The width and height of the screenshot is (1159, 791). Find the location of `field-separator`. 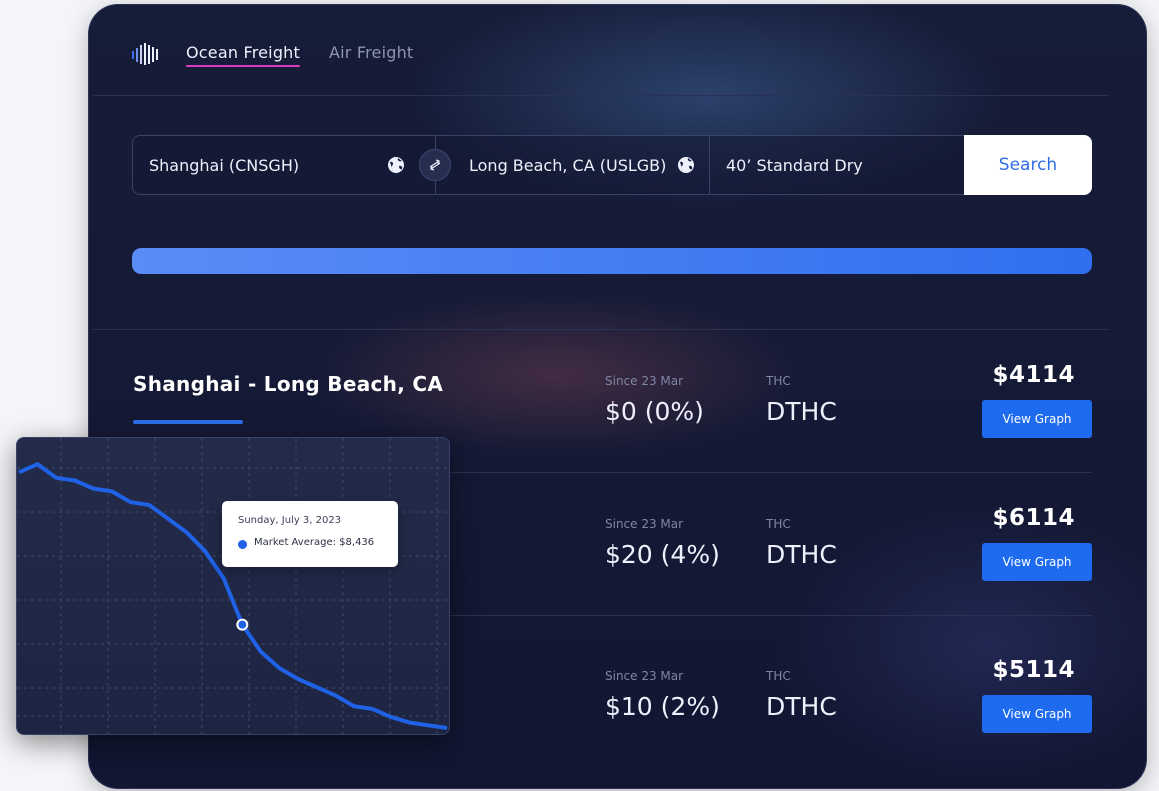

field-separator is located at coordinates (709, 165).